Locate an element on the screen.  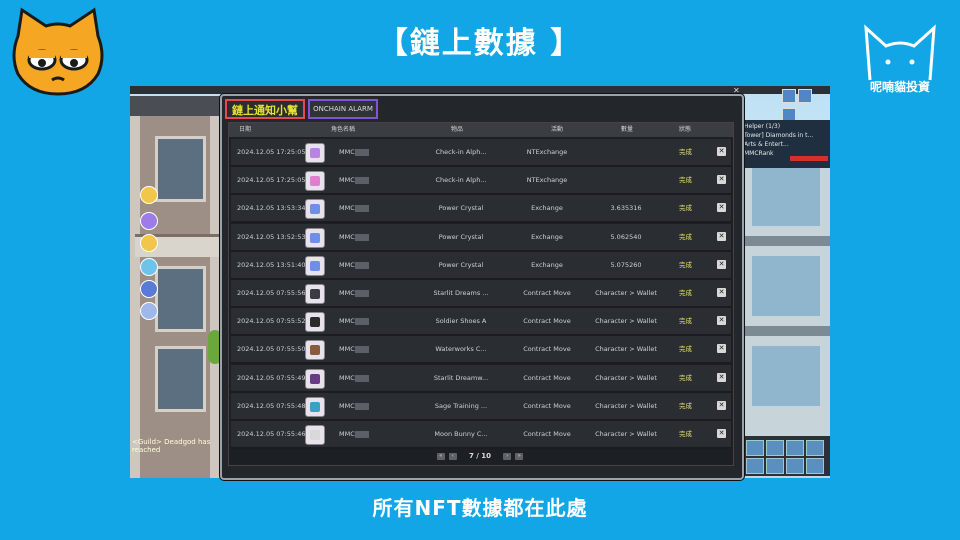
row-qty: 5.062540 is located at coordinates (626, 236).